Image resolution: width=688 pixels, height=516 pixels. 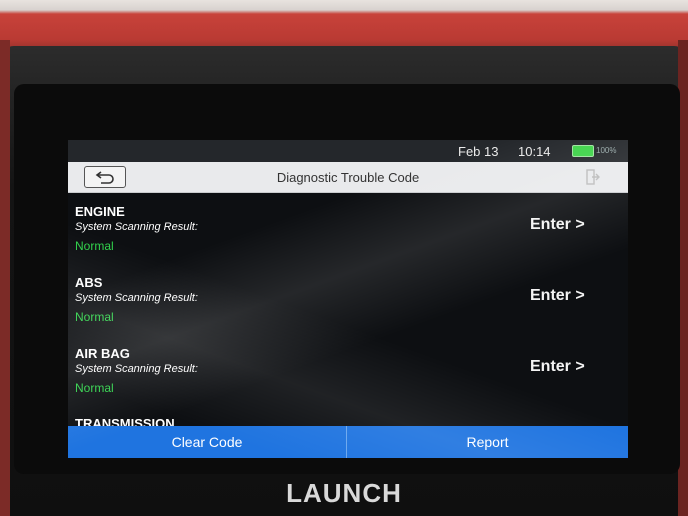 I want to click on enter-button-abs: Enter >, so click(x=557, y=296).